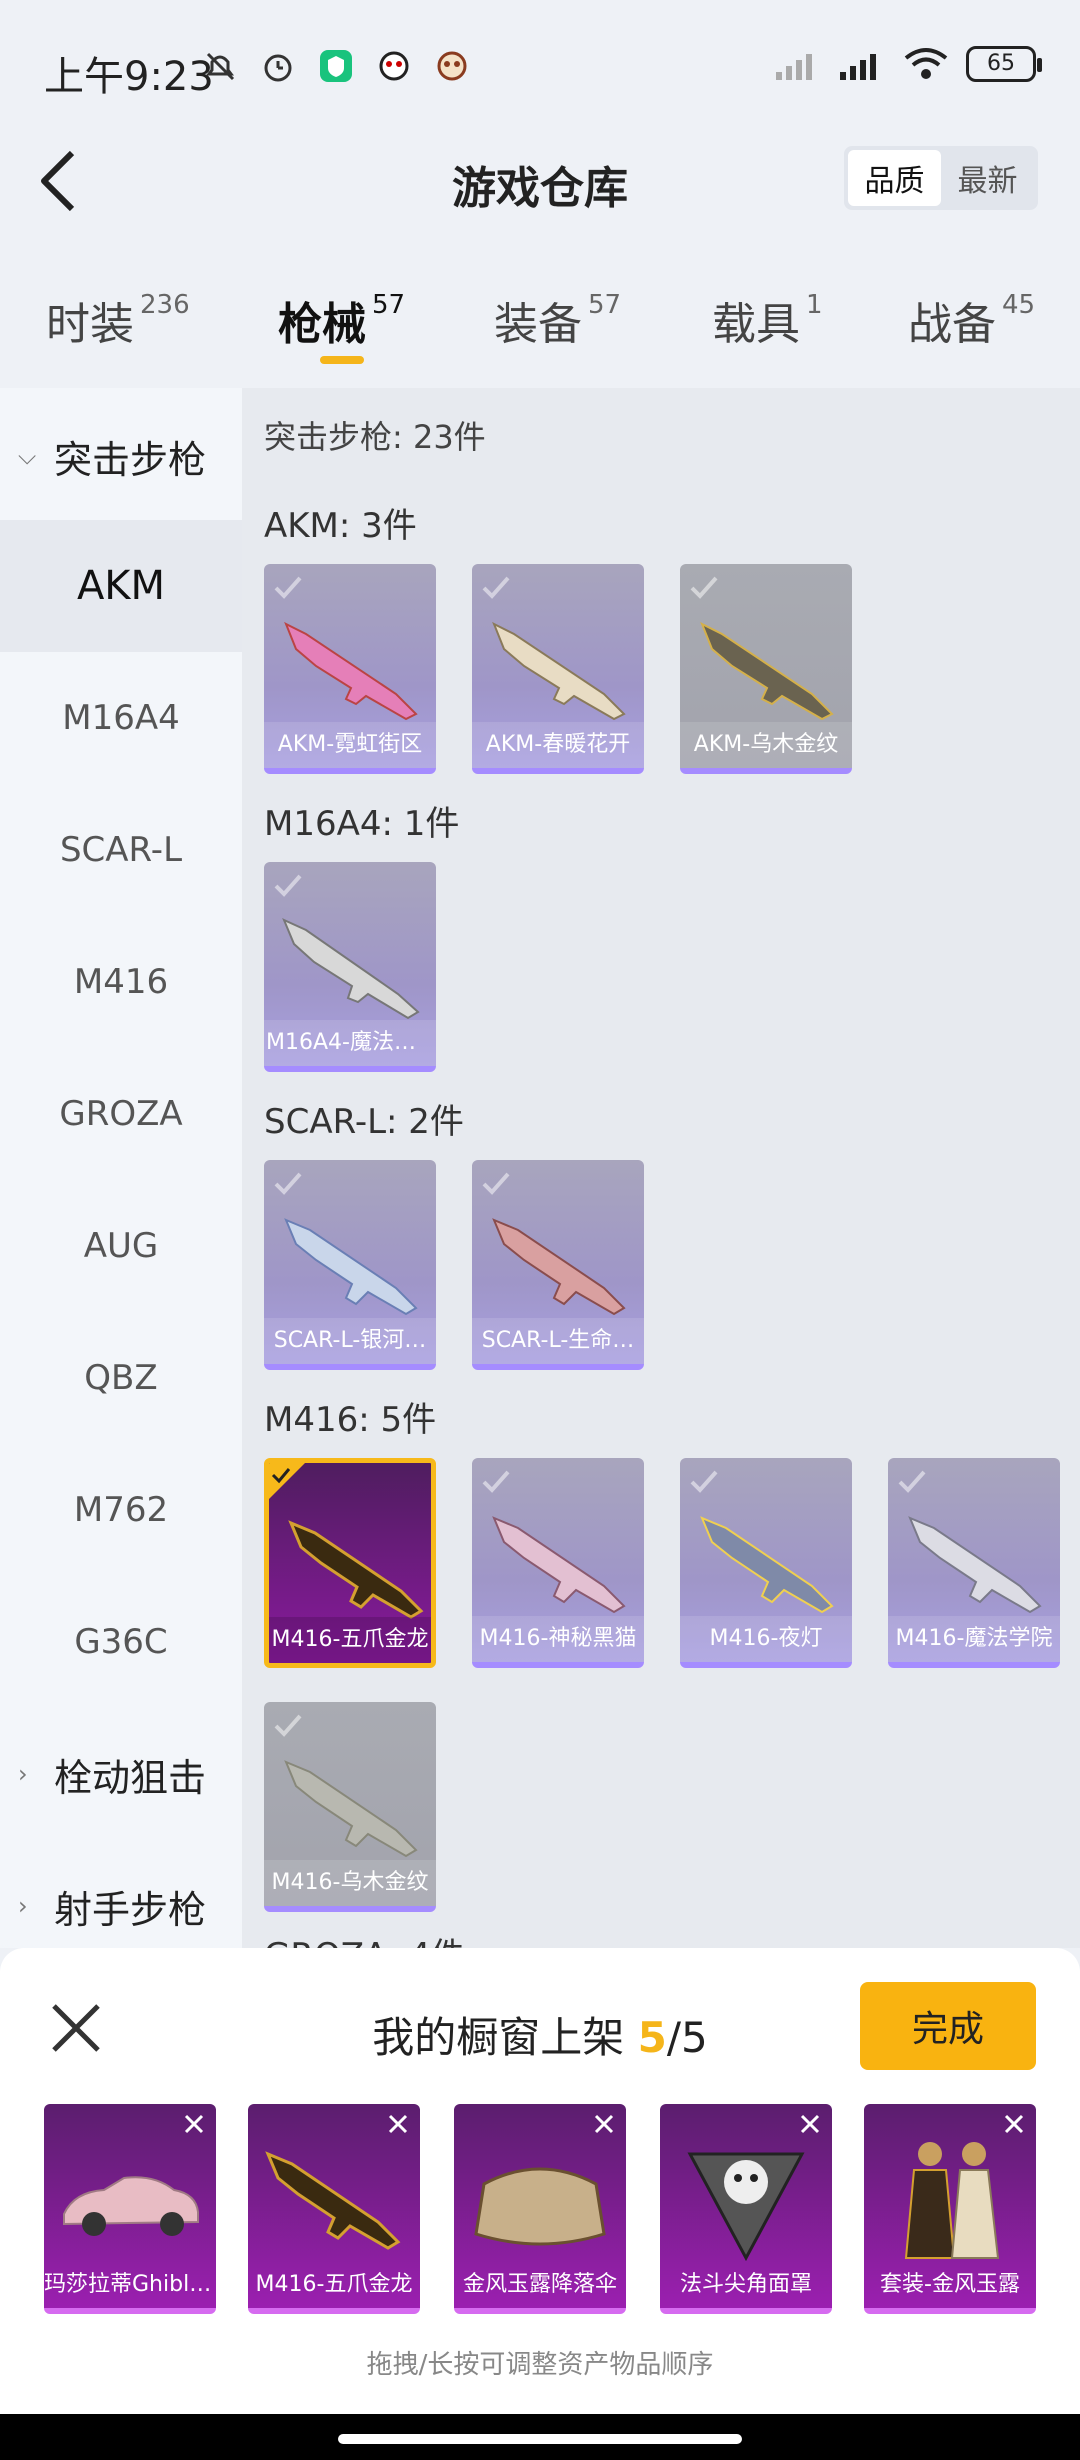  What do you see at coordinates (121, 1774) in the screenshot?
I see `sidebar-group-bolt-sniper: › 栓动狙击` at bounding box center [121, 1774].